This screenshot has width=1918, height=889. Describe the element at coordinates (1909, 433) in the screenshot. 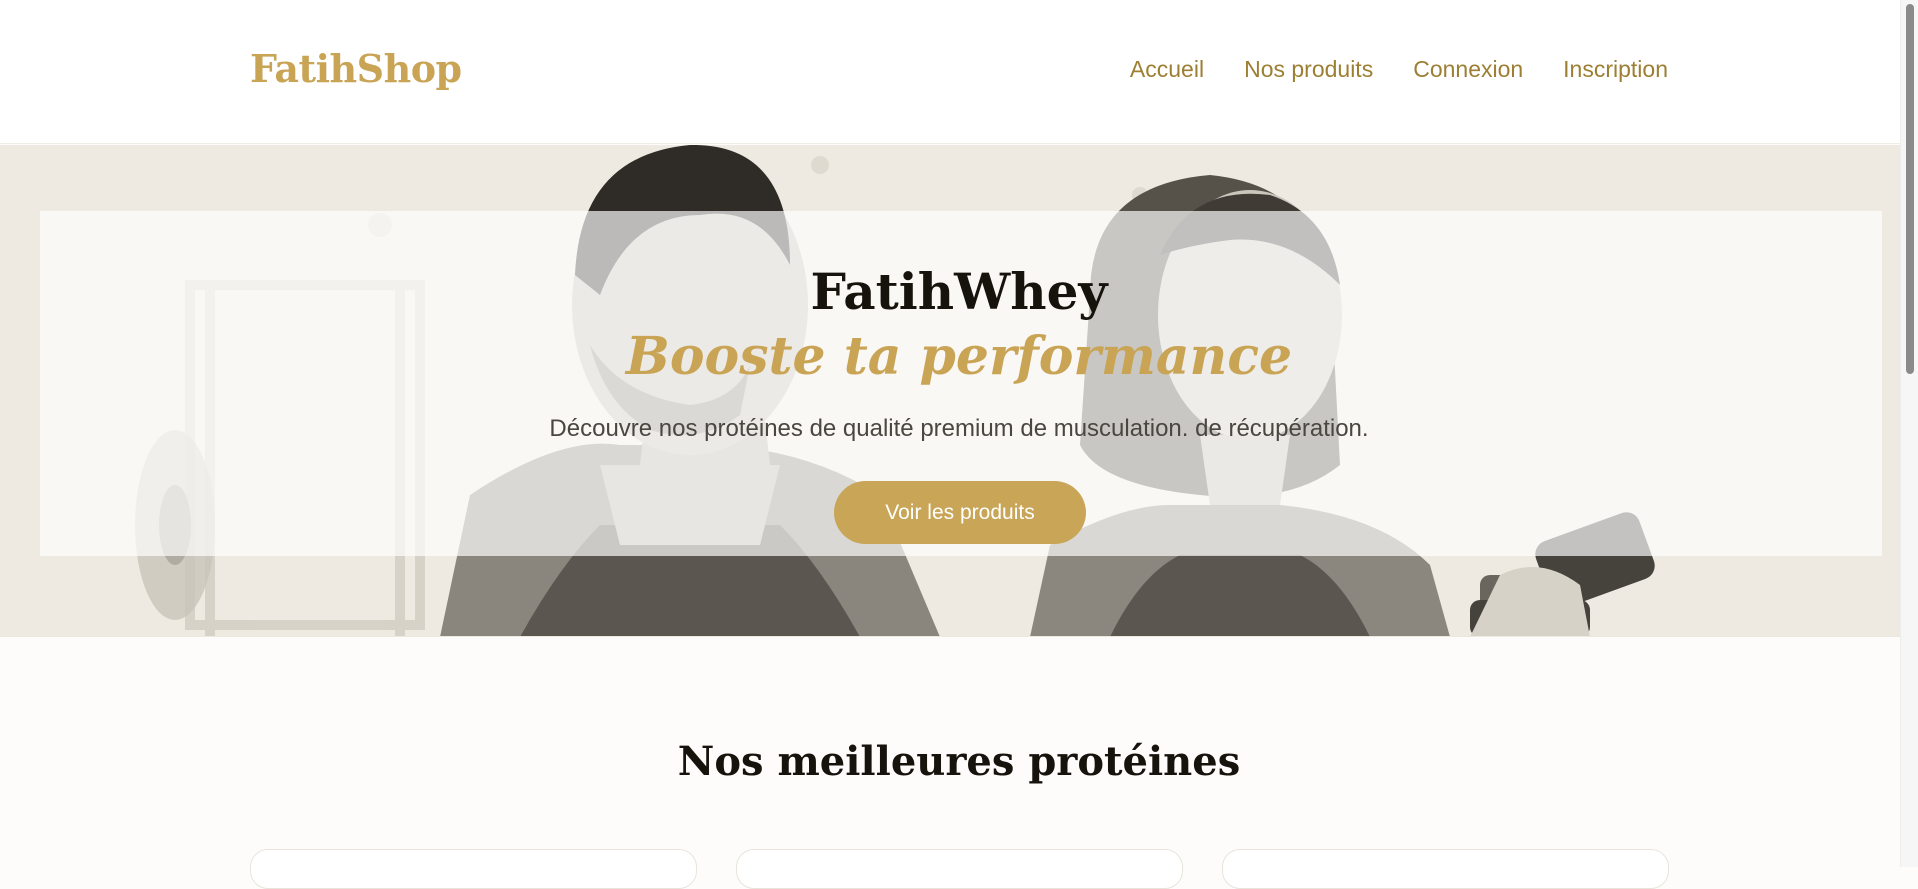

I see `page-scrollbar` at that location.